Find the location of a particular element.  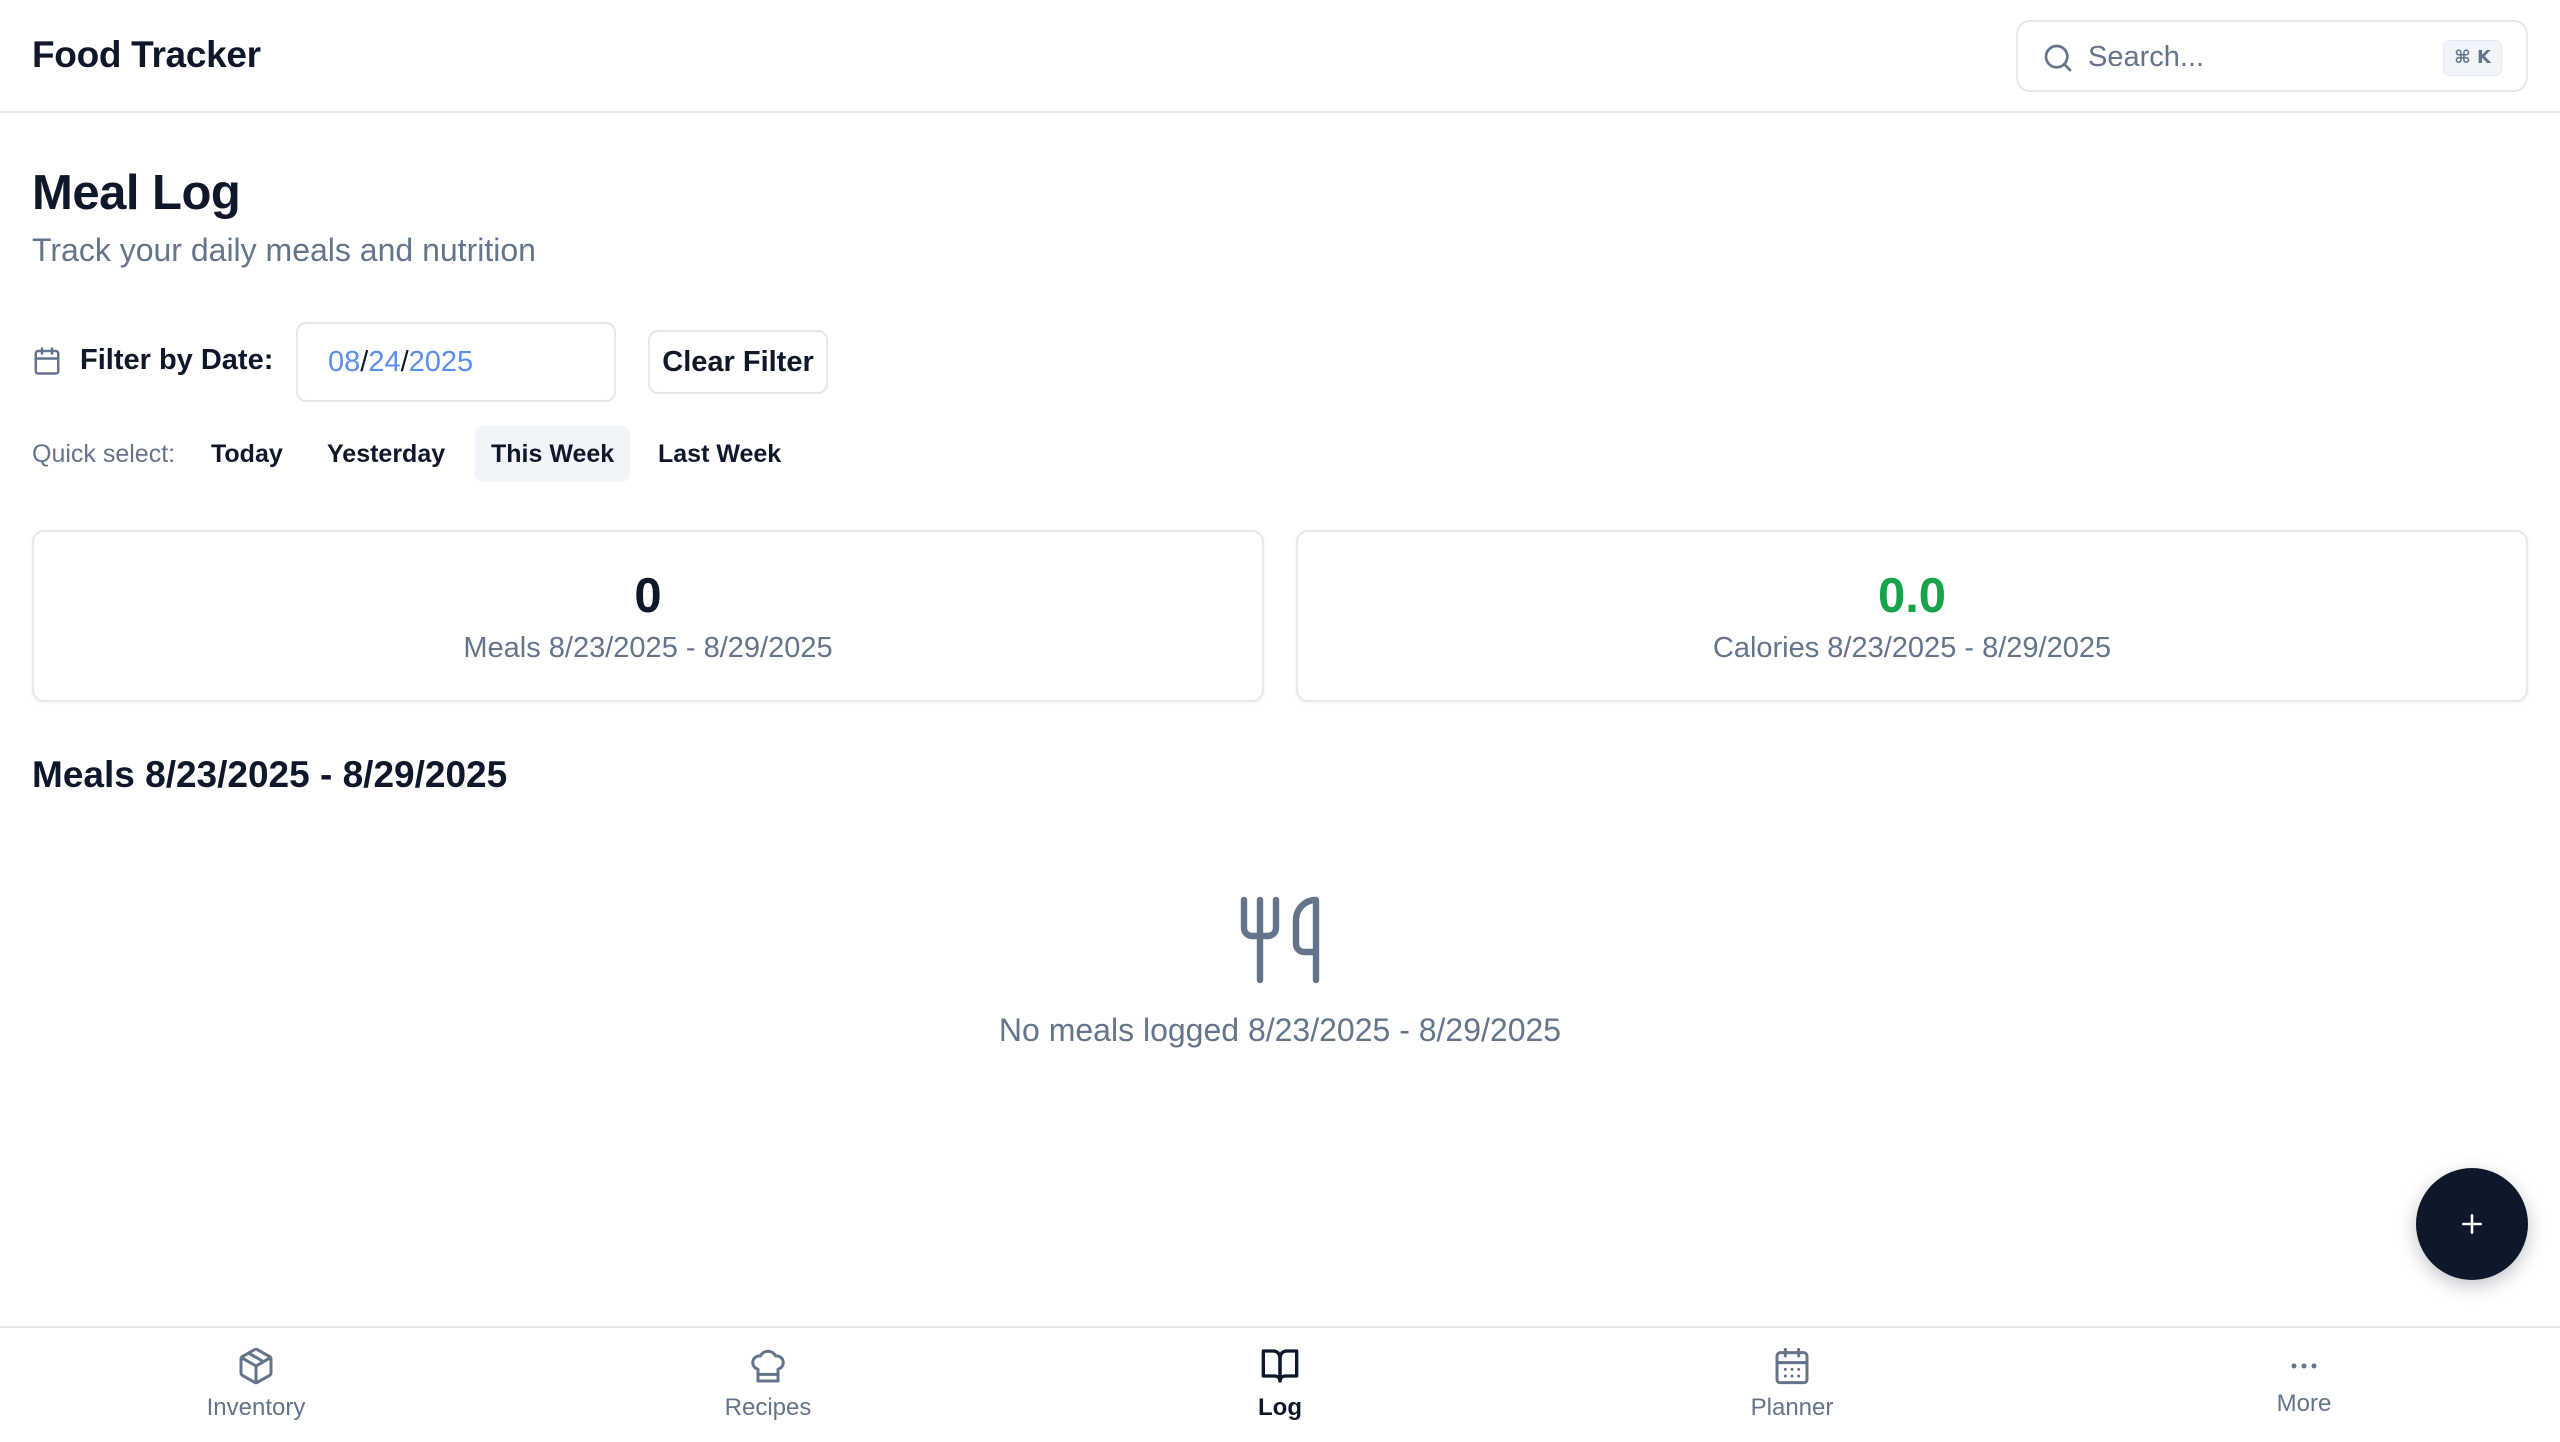

nav-item-log: Log is located at coordinates (1280, 1385).